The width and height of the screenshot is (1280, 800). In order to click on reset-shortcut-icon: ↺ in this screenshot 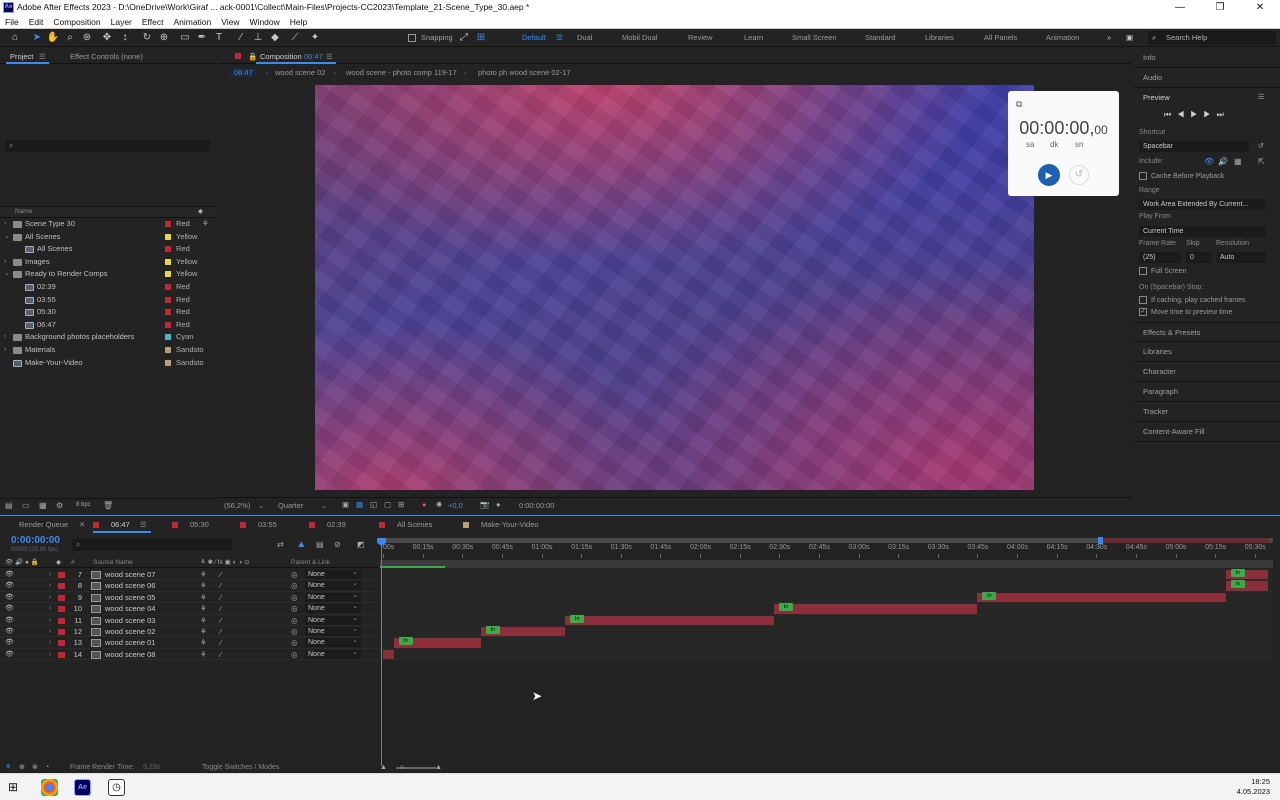, I will do `click(1261, 146)`.